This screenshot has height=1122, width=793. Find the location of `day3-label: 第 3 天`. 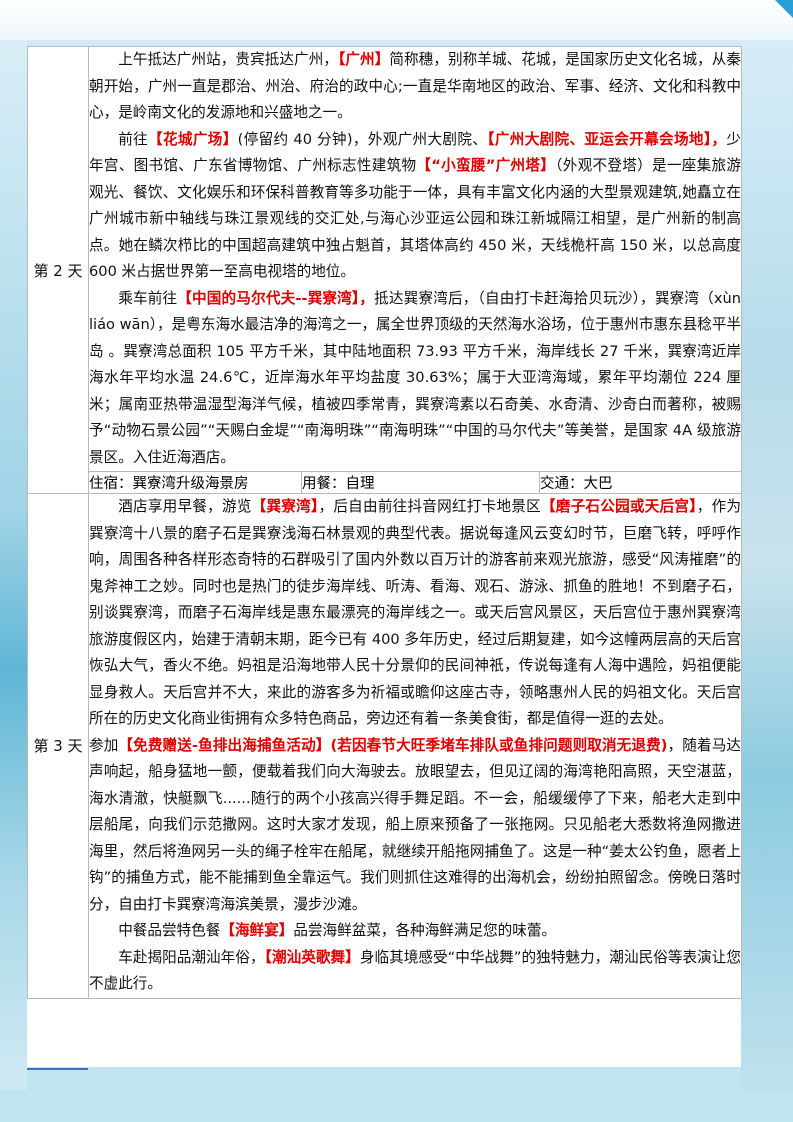

day3-label: 第 3 天 is located at coordinates (58, 746).